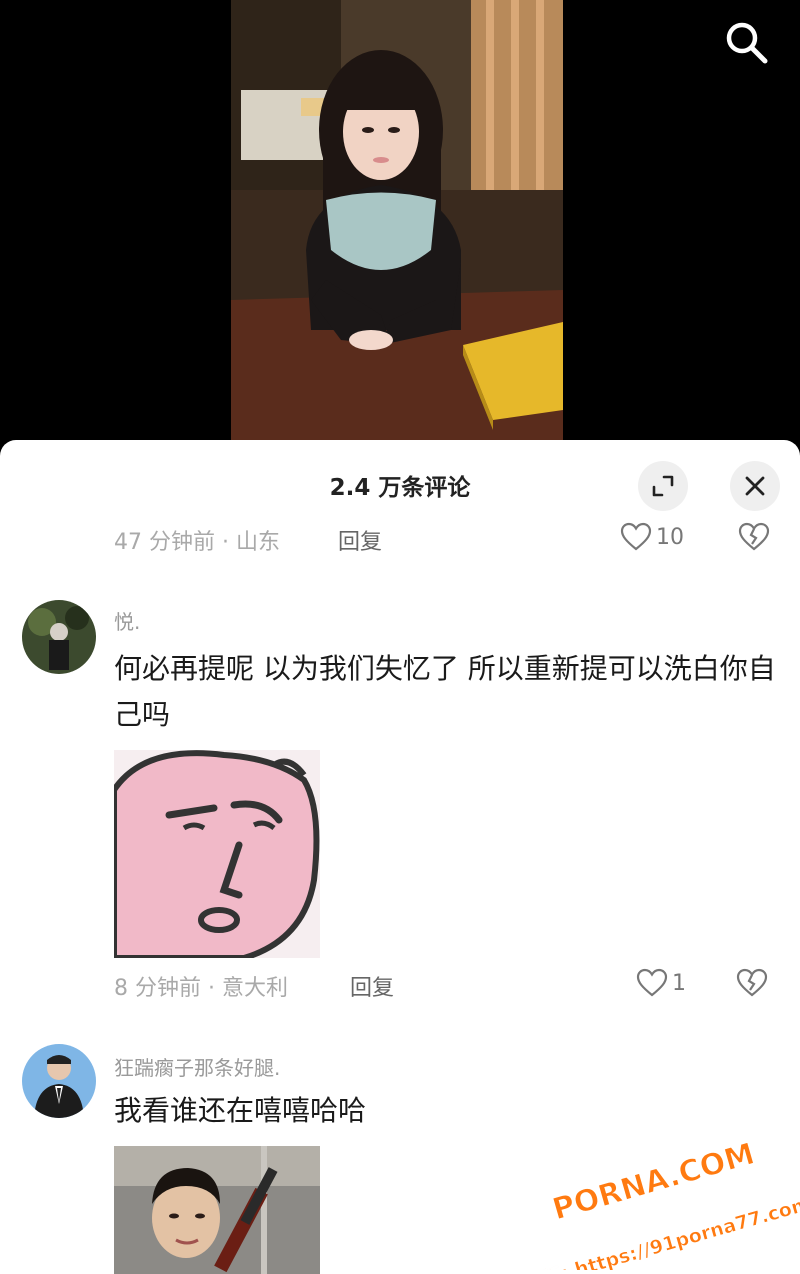 The image size is (800, 1274). Describe the element at coordinates (197, 542) in the screenshot. I see `comment-time-location: 47 分钟前 · 山东` at that location.